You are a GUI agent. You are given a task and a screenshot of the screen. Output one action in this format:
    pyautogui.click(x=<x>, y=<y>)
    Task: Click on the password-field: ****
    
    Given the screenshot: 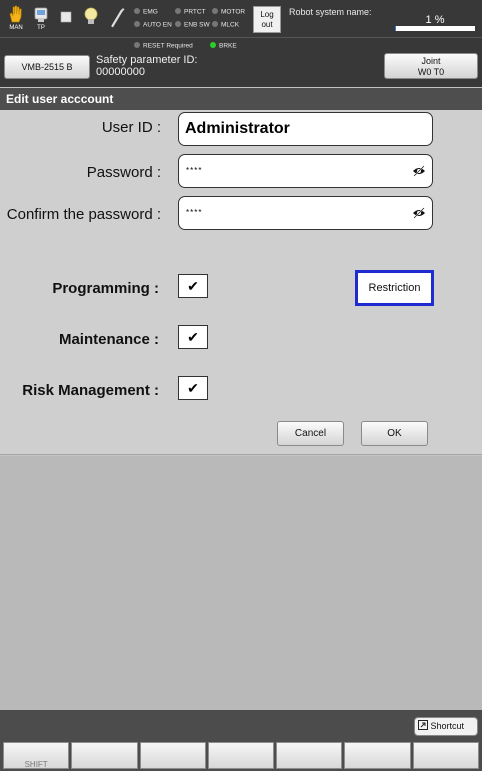 What is the action you would take?
    pyautogui.click(x=305, y=171)
    